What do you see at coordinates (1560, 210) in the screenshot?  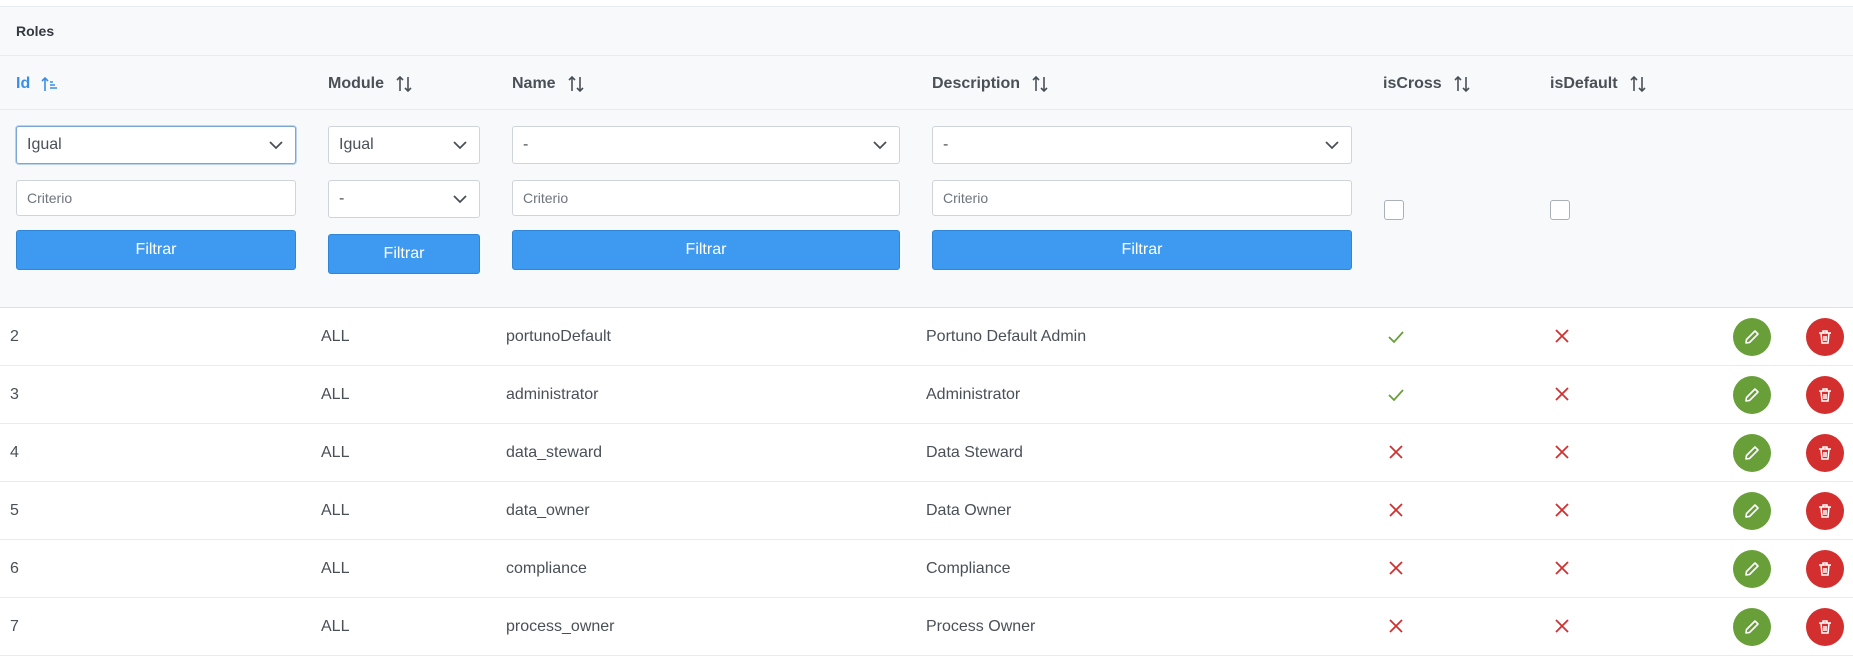 I see `isdefault-filter-checkbox` at bounding box center [1560, 210].